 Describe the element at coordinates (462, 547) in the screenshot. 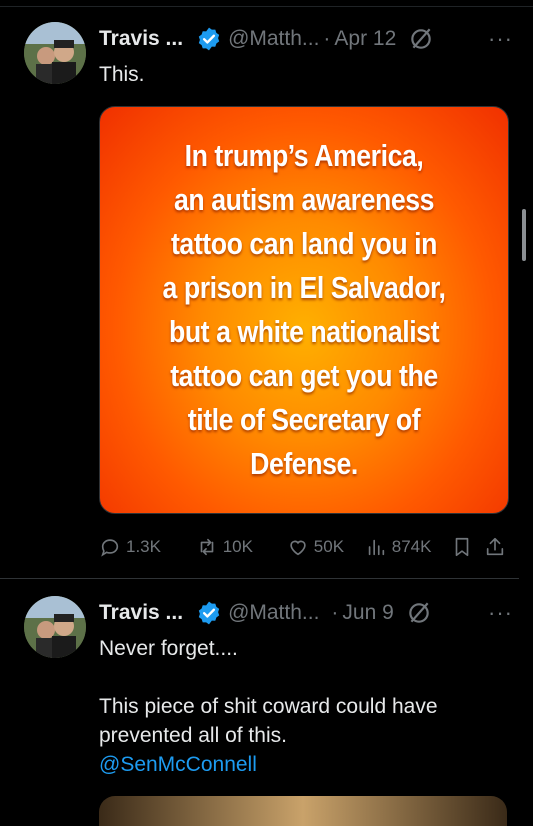

I see `bookmark-icon` at that location.